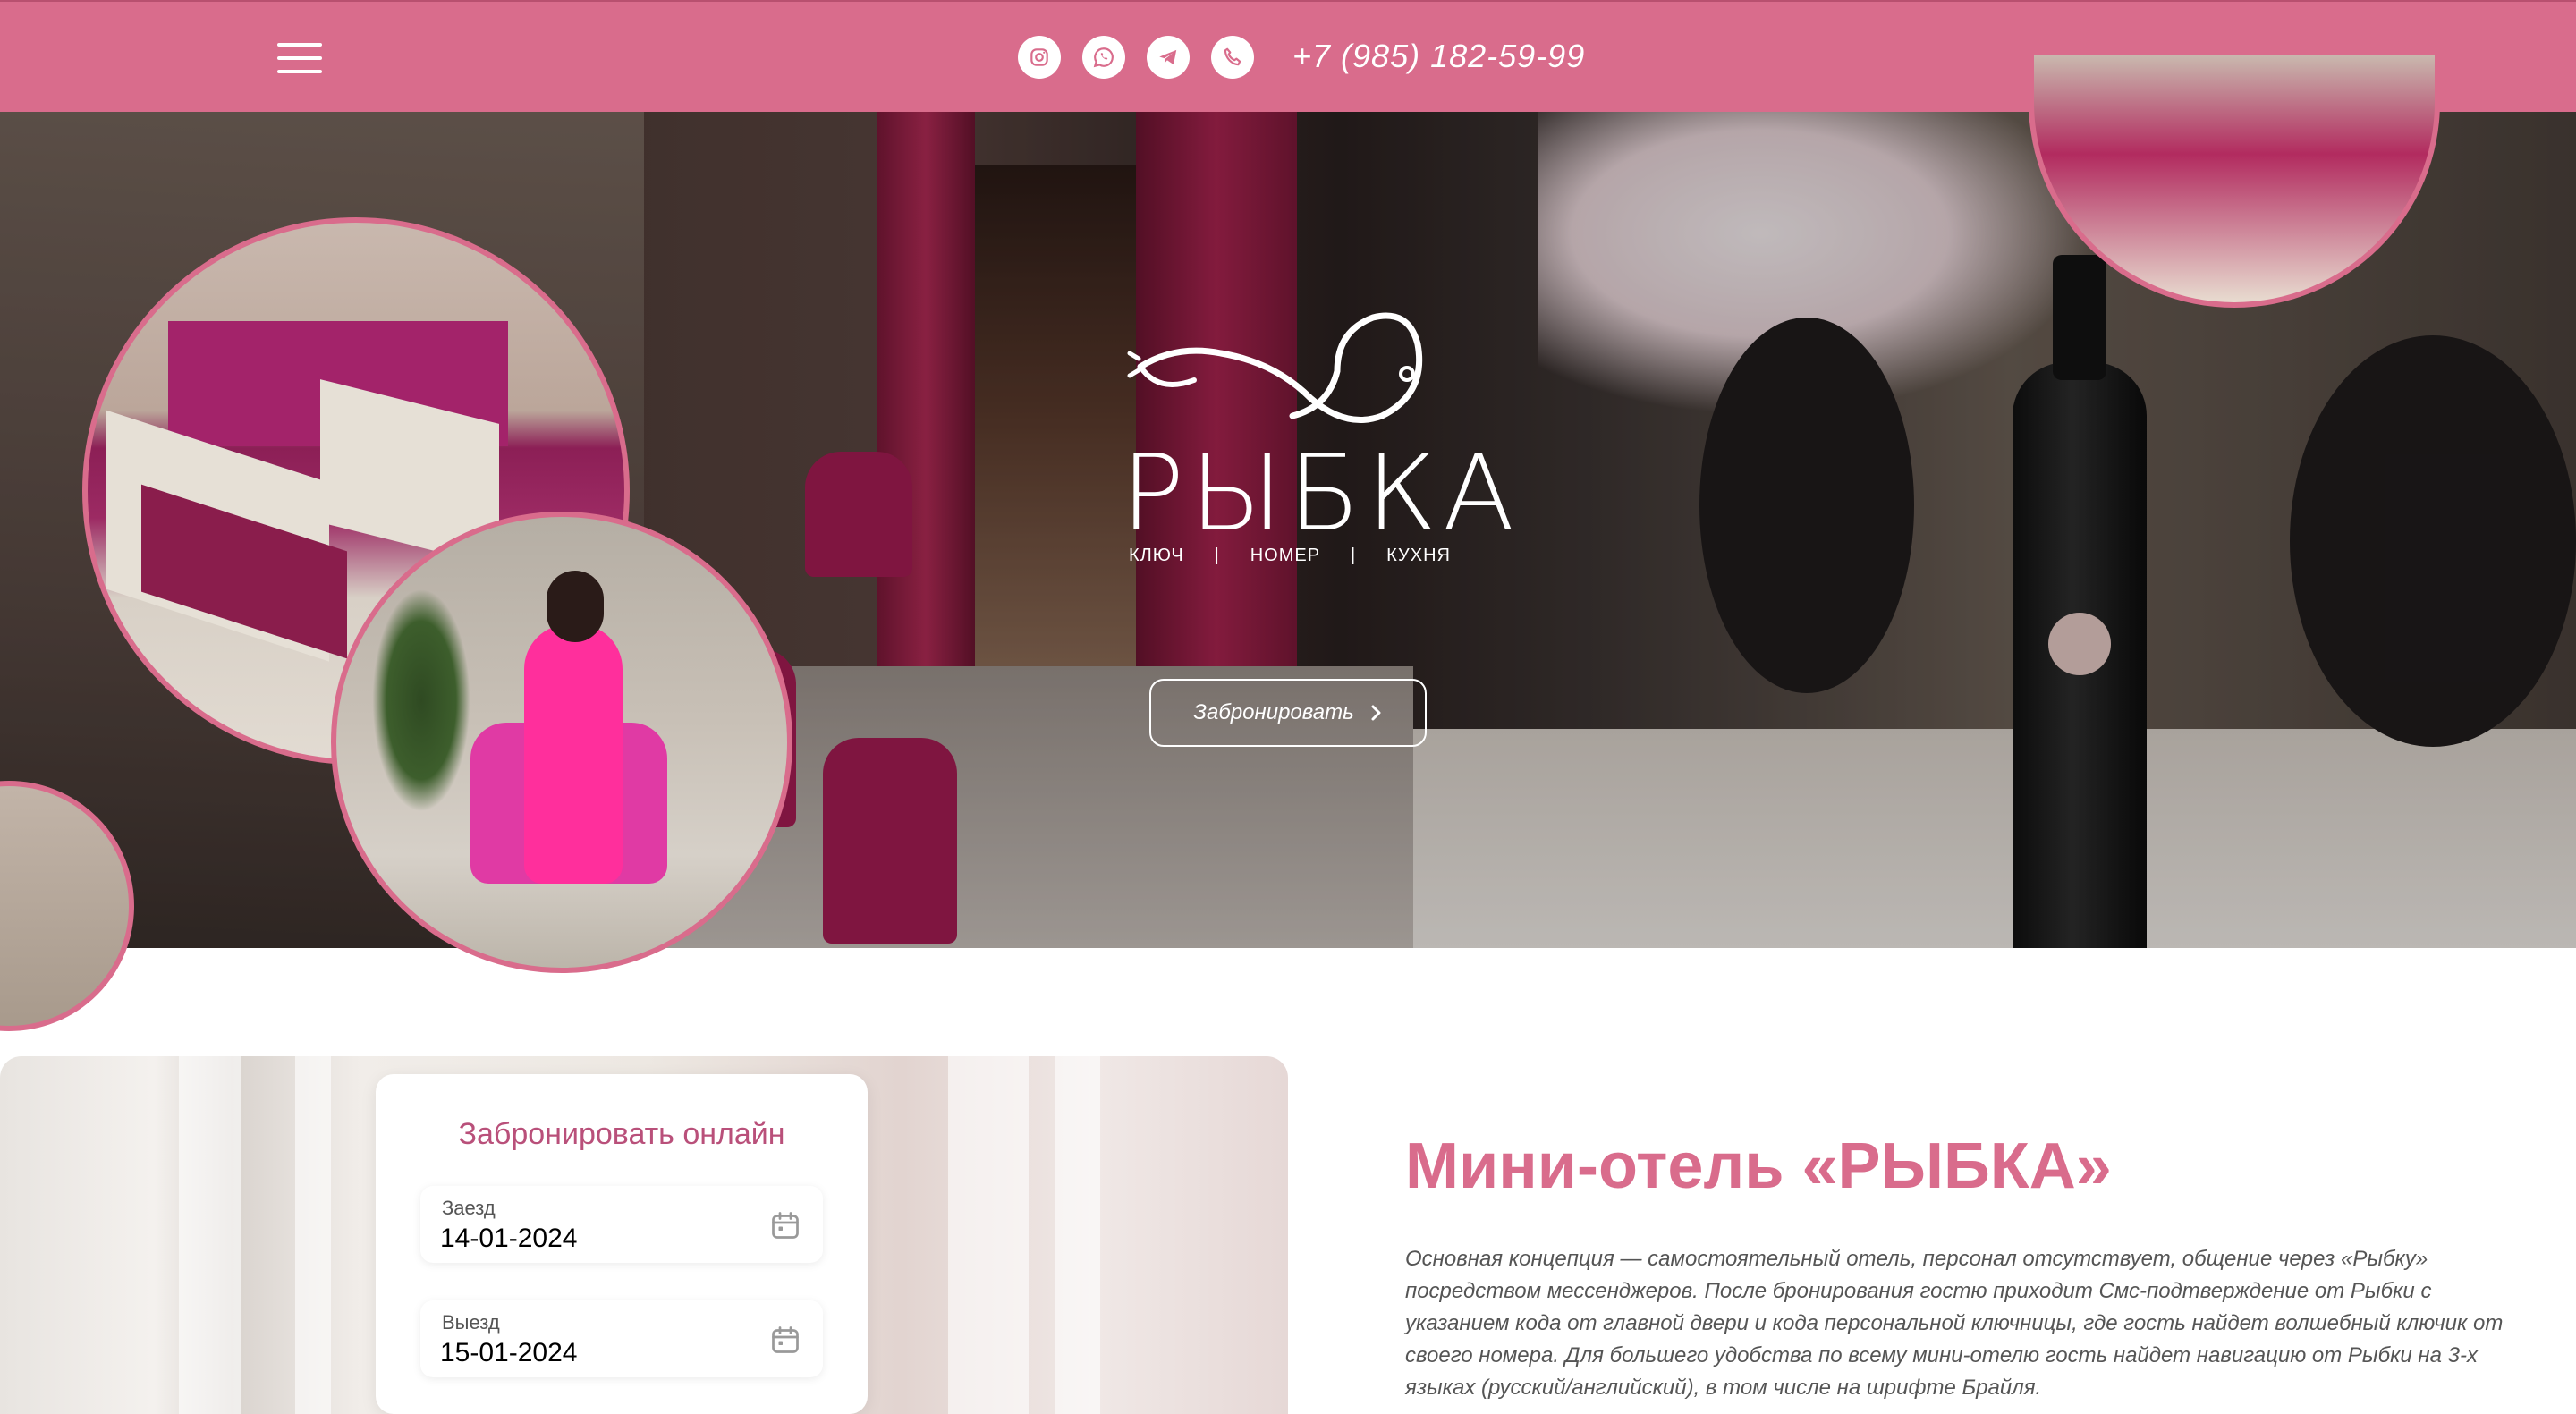  I want to click on checkout-value: 15-01-2024, so click(508, 1353).